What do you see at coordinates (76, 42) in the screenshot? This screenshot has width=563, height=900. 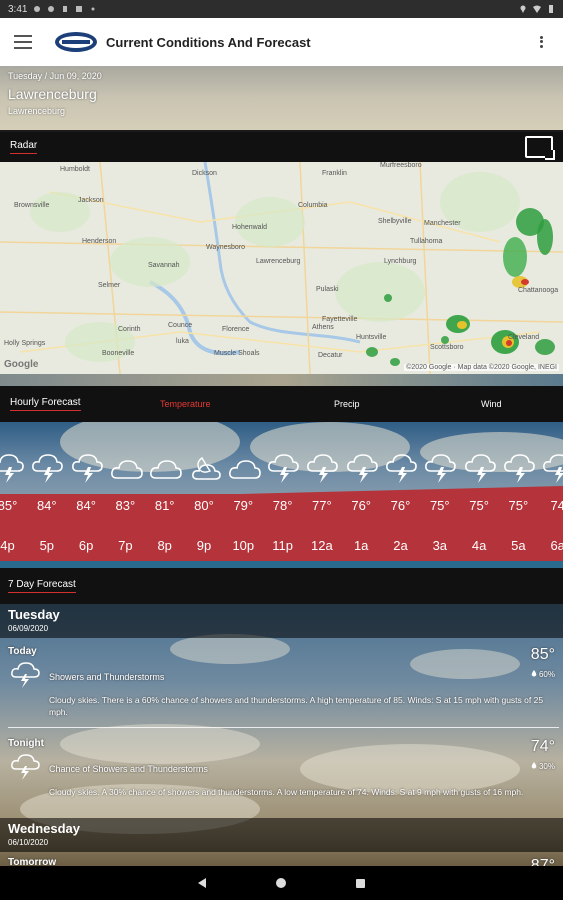 I see `weather-logo-icon` at bounding box center [76, 42].